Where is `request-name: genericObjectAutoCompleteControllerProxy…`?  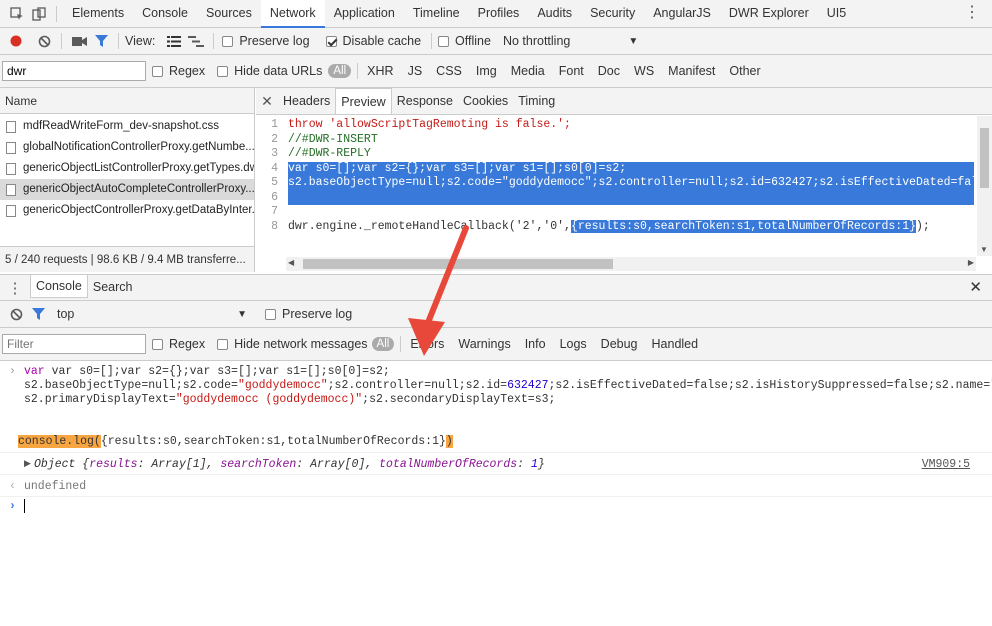
request-name: genericObjectAutoCompleteControllerProxy… is located at coordinates (138, 189).